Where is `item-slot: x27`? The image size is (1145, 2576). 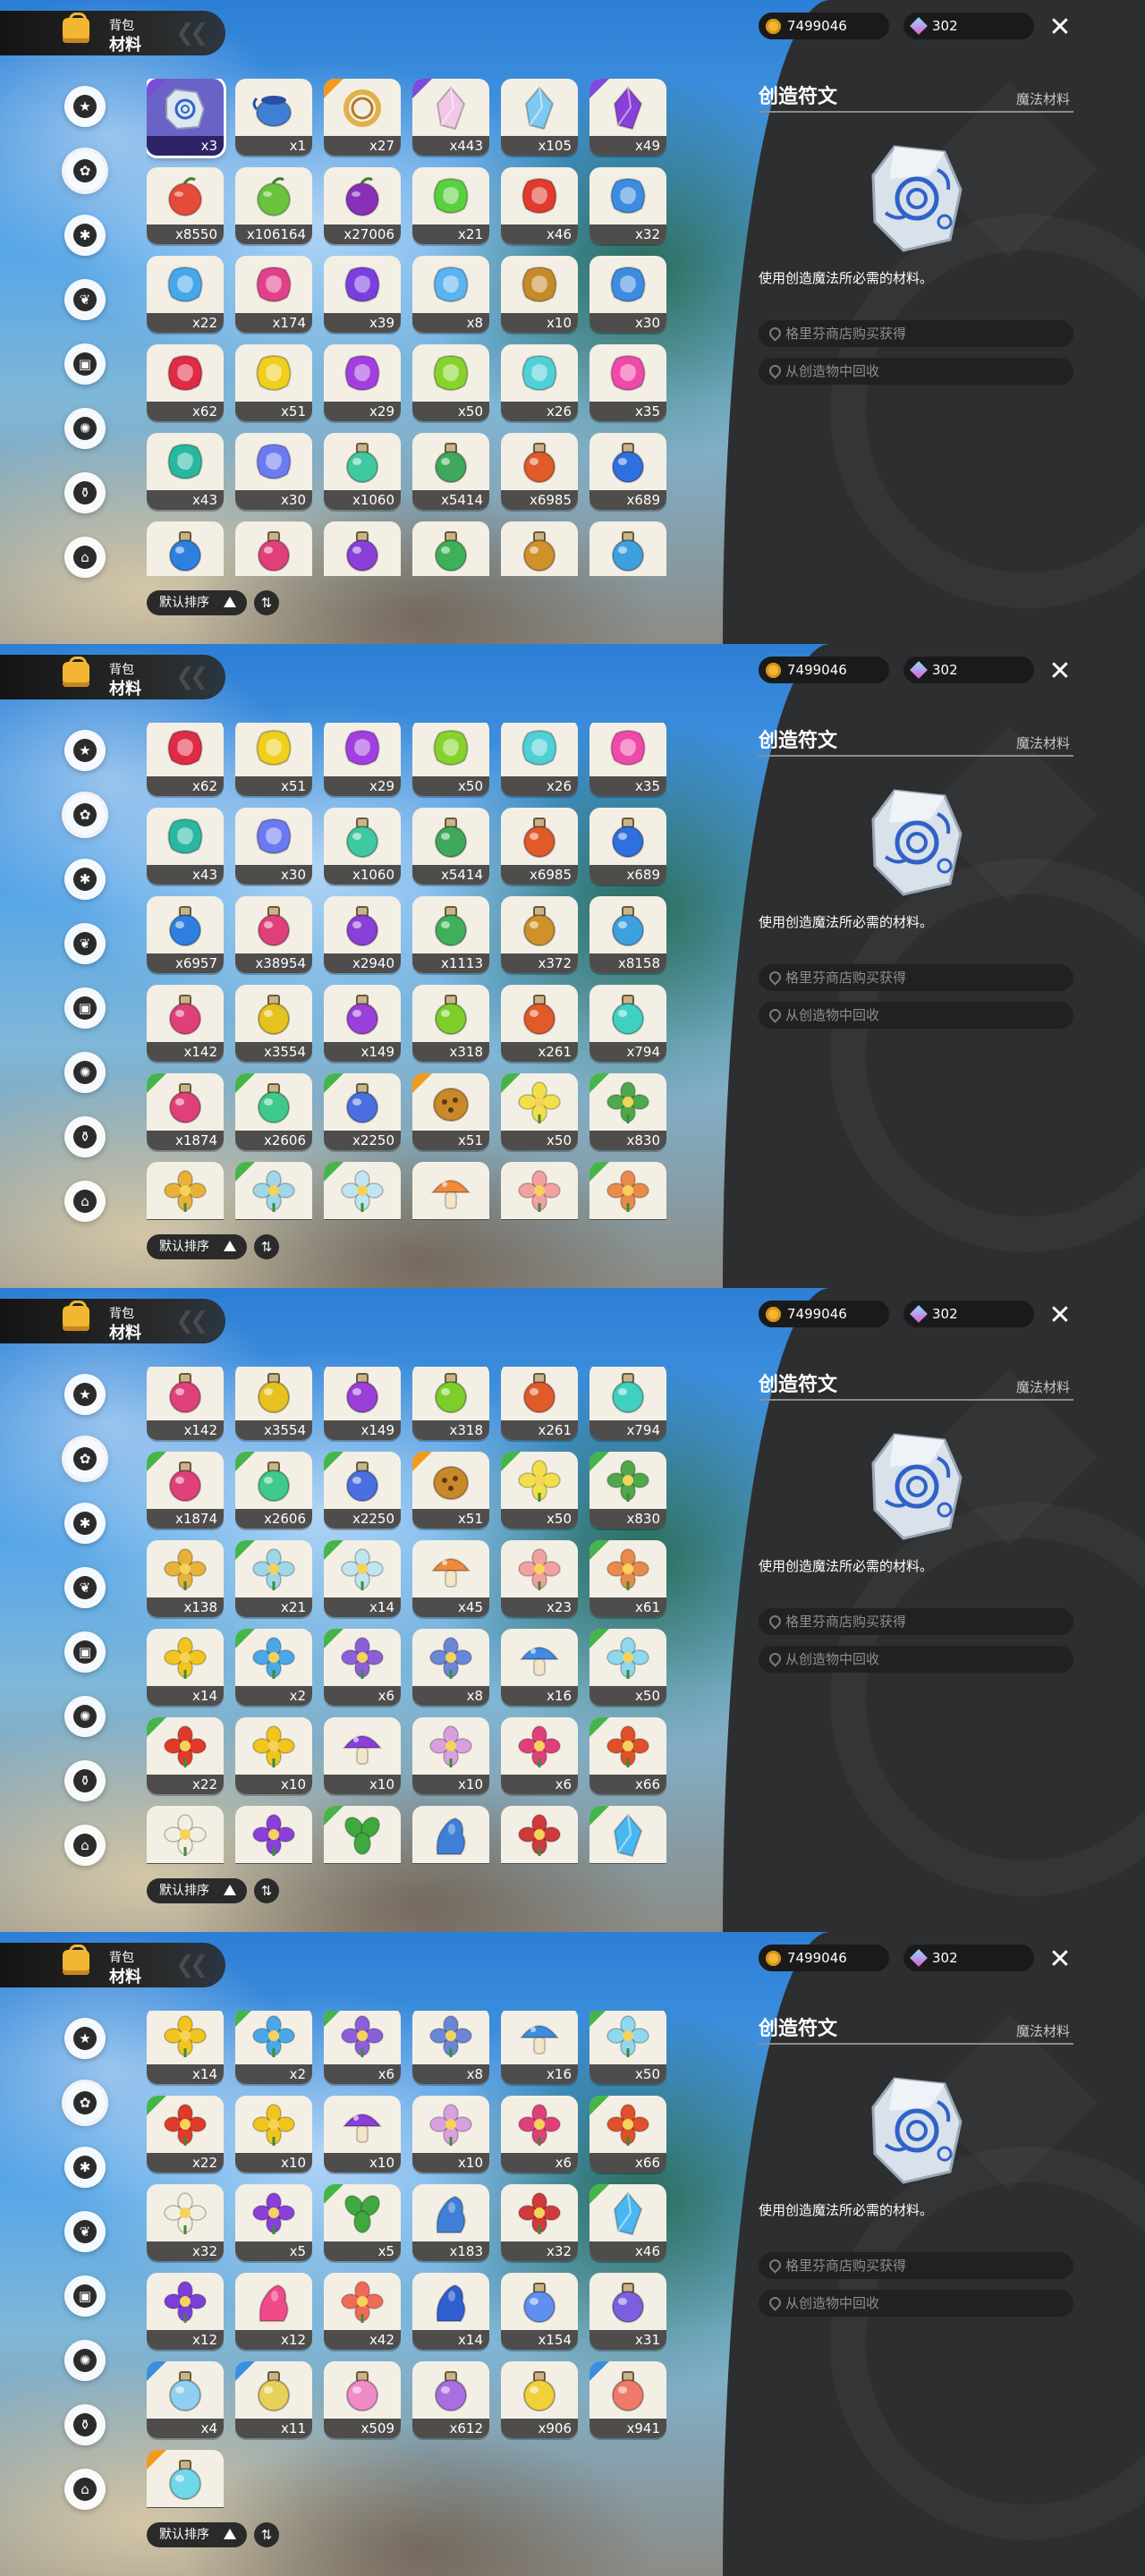 item-slot: x27 is located at coordinates (362, 117).